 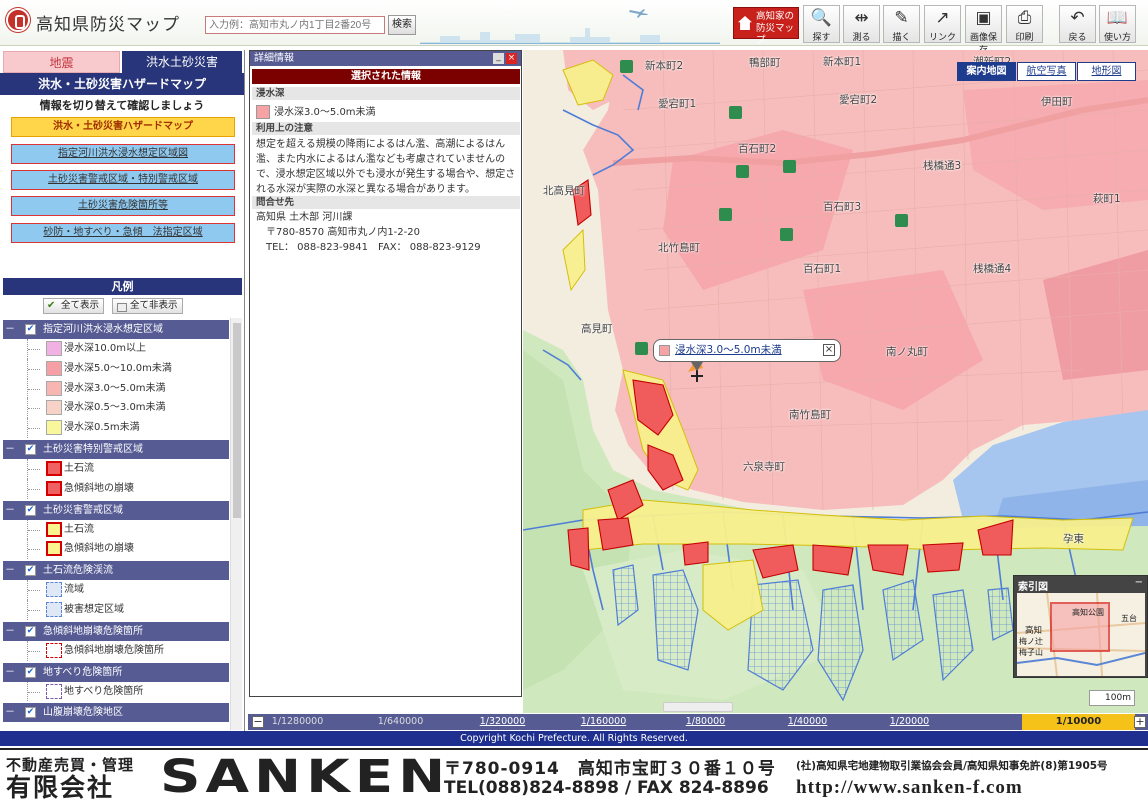 I want to click on toolbar-label: 測る, so click(x=861, y=38).